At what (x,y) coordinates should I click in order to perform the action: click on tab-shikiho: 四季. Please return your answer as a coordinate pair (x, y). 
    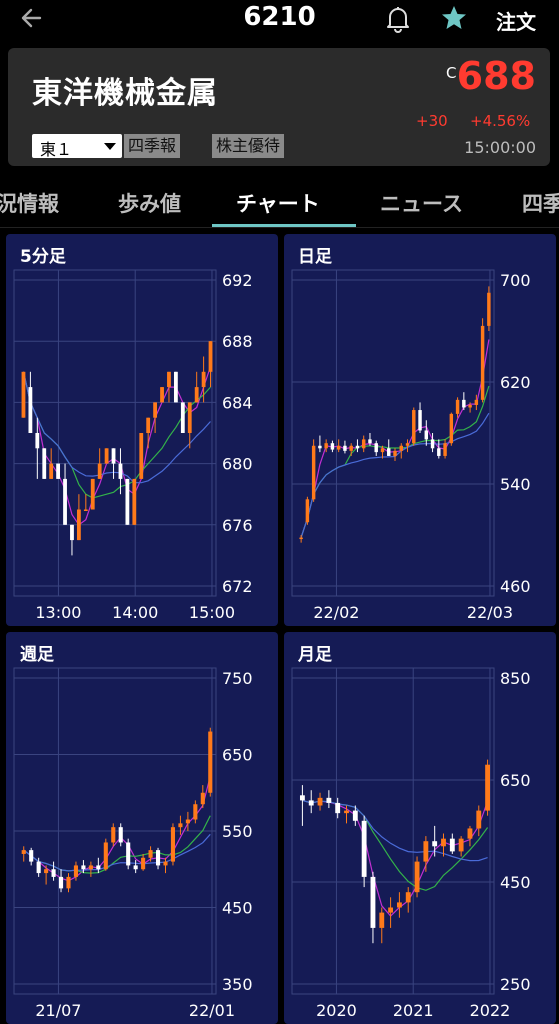
    Looking at the image, I should click on (540, 203).